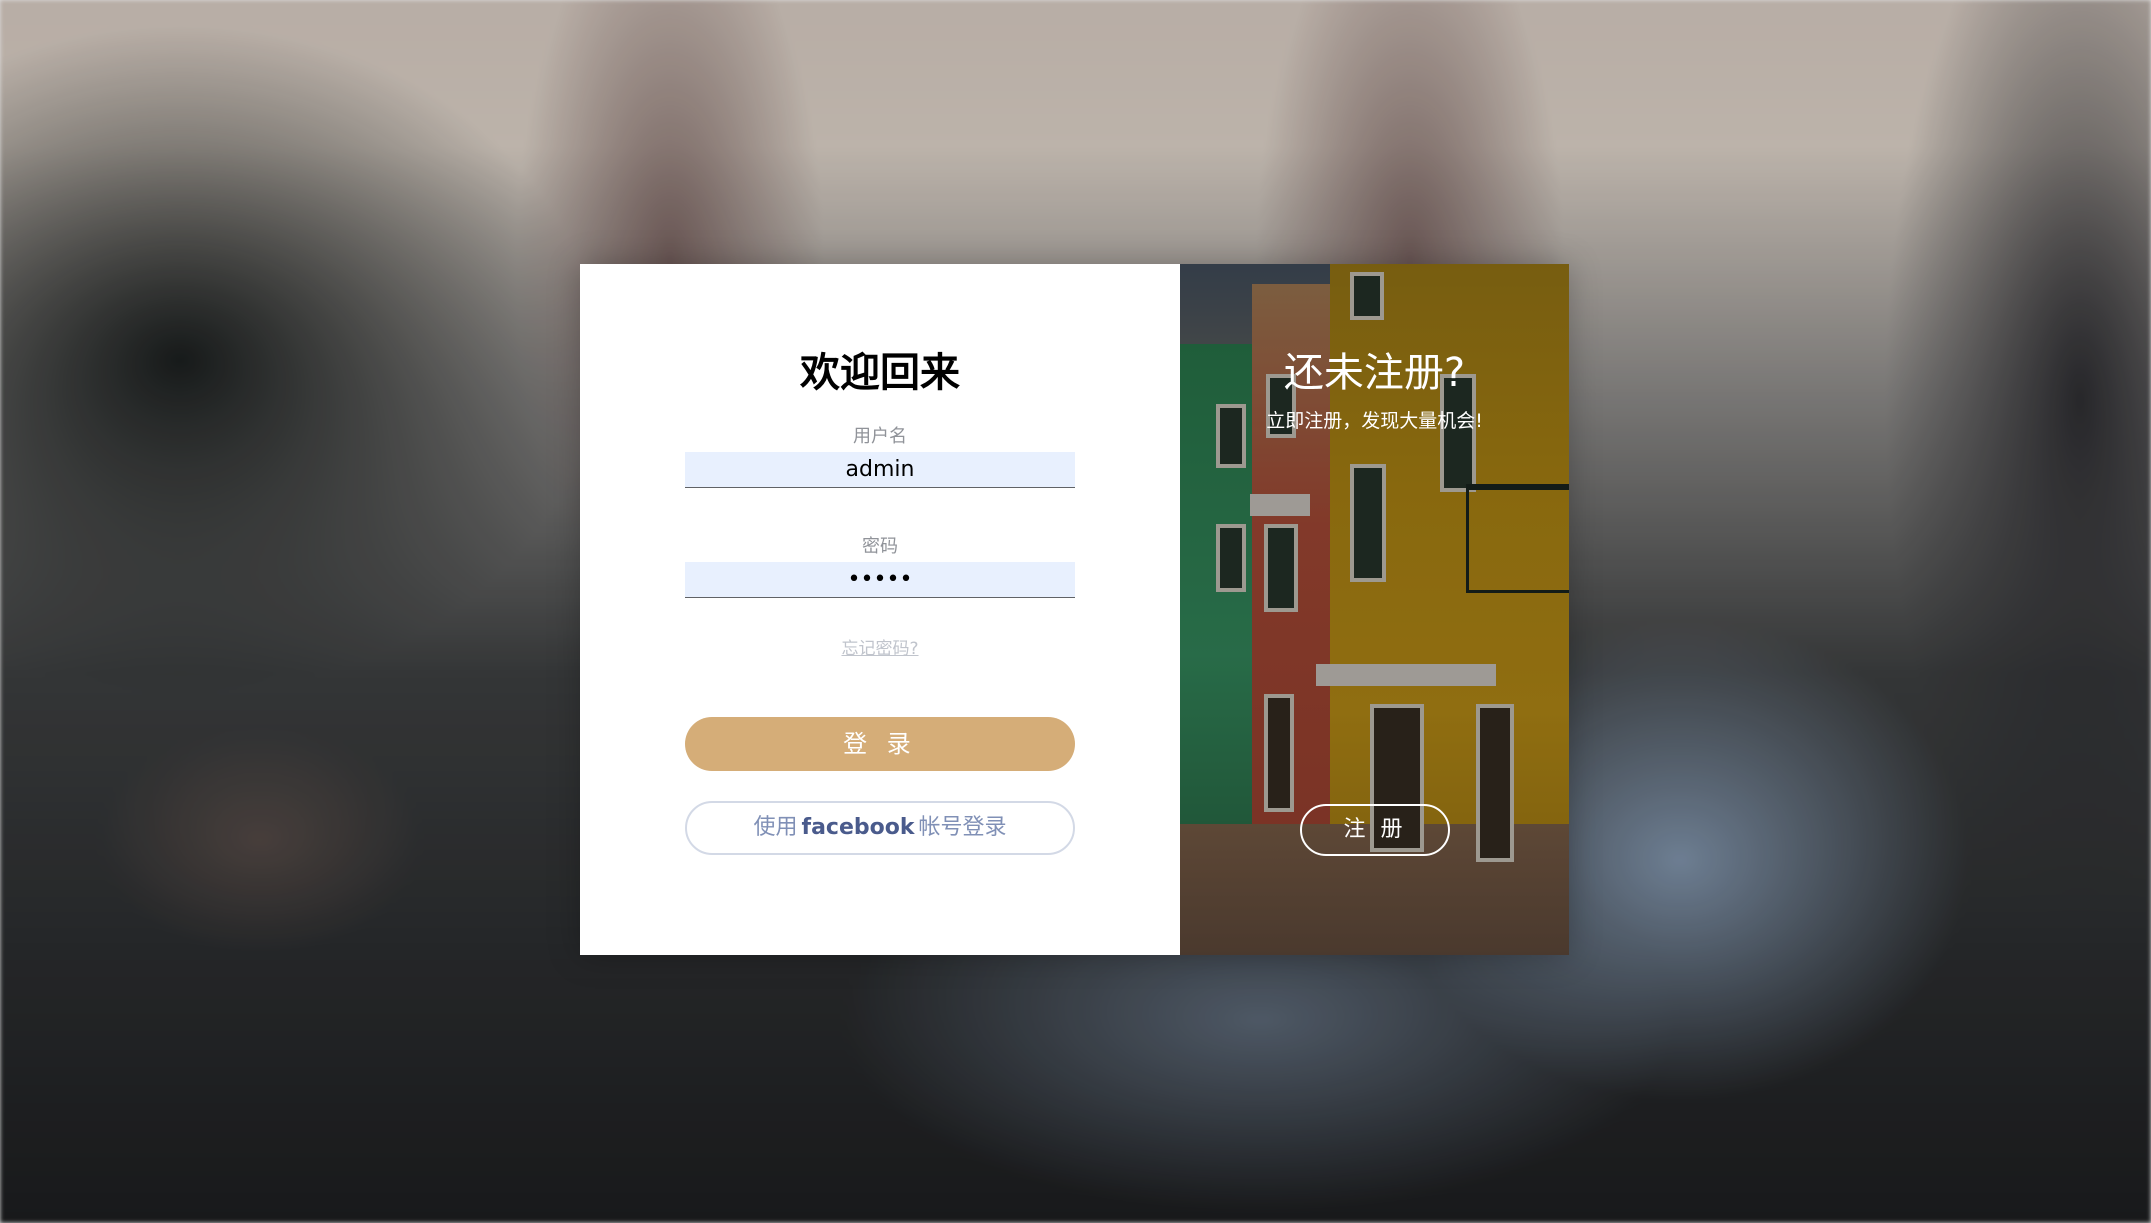  I want to click on login-button: 登 录, so click(880, 744).